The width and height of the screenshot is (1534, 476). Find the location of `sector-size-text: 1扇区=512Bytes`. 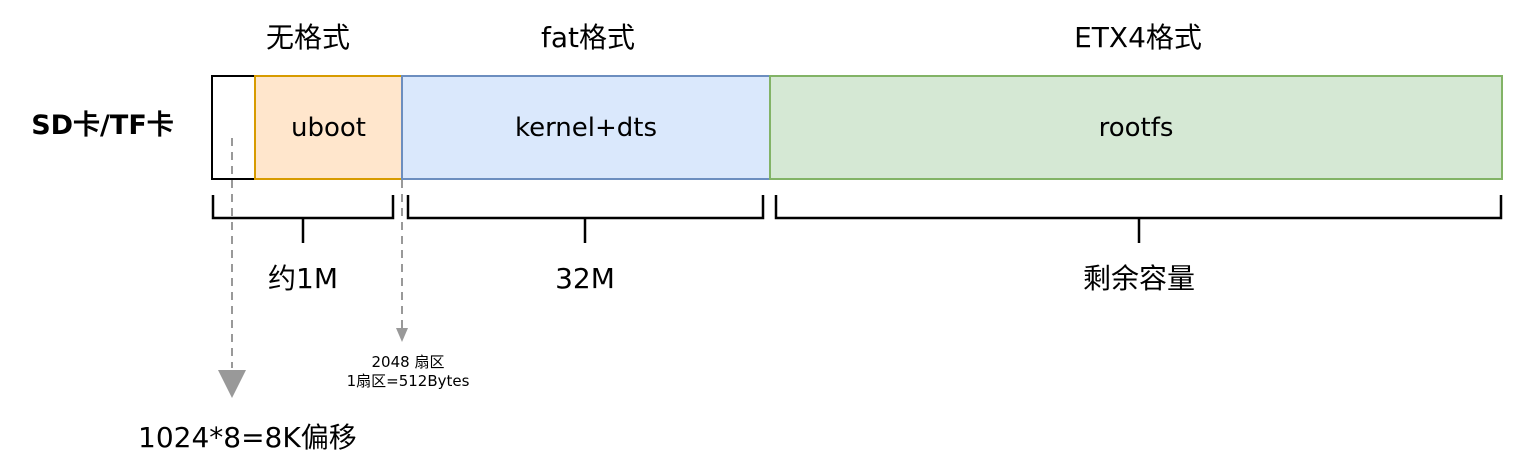

sector-size-text: 1扇区=512Bytes is located at coordinates (408, 381).